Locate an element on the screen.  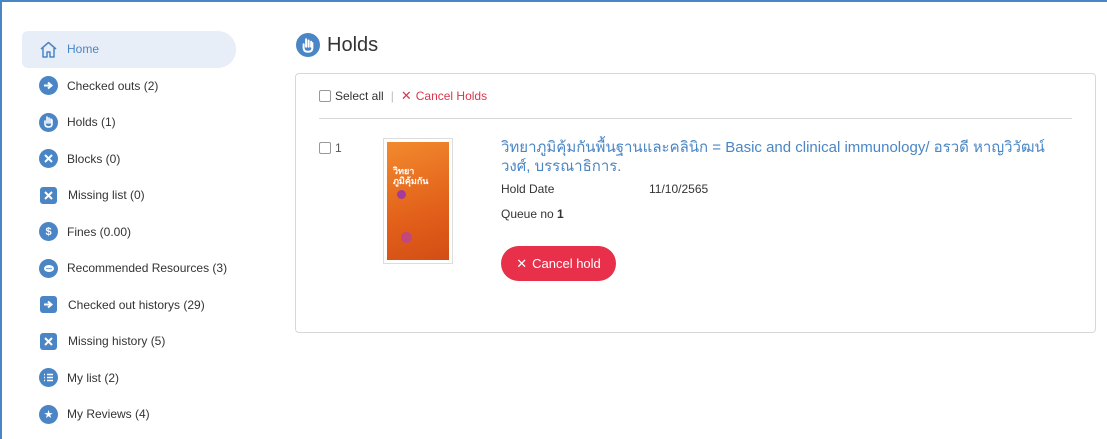
queue-info: Queue no 1 is located at coordinates (532, 214).